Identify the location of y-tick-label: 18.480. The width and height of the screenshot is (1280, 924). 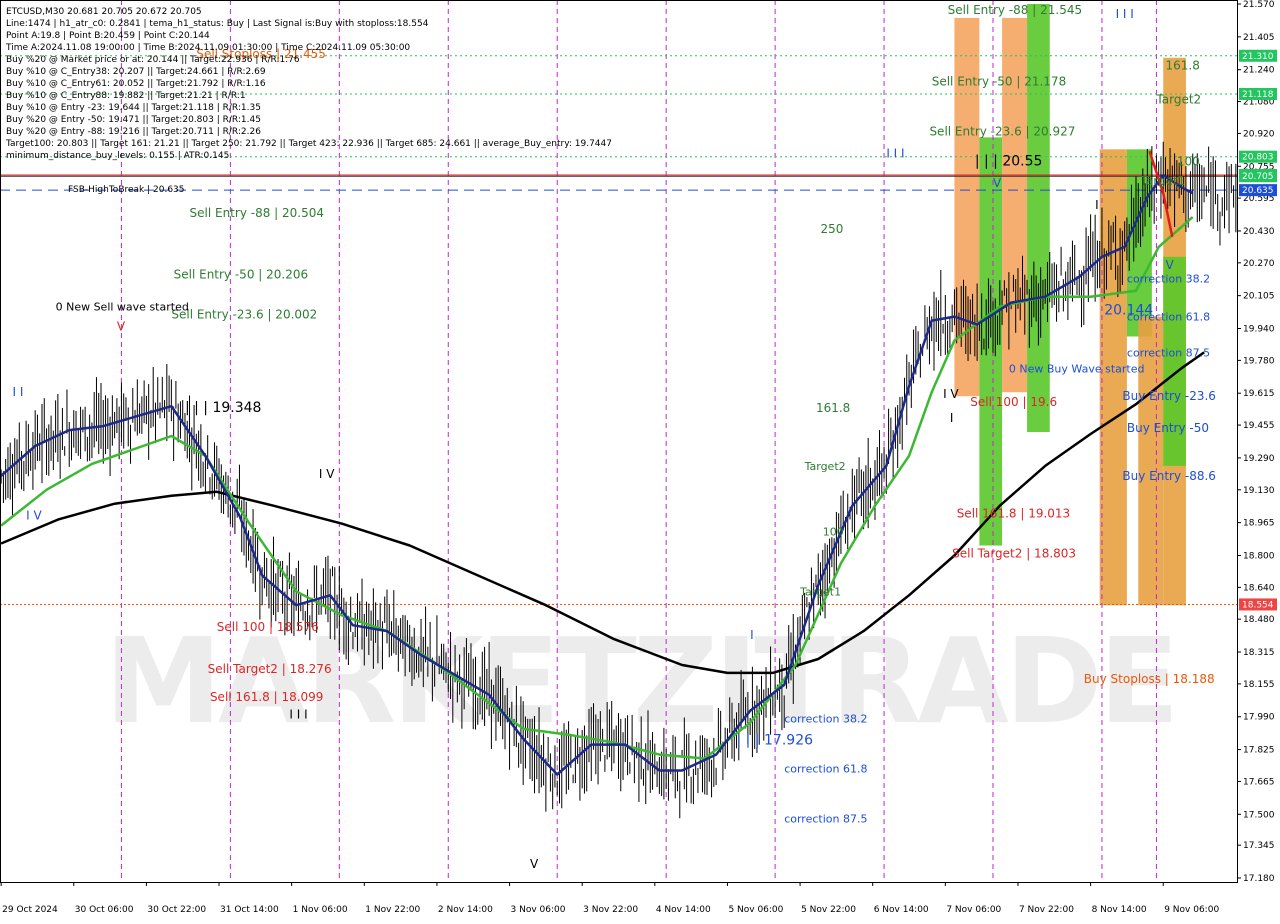
(1259, 620).